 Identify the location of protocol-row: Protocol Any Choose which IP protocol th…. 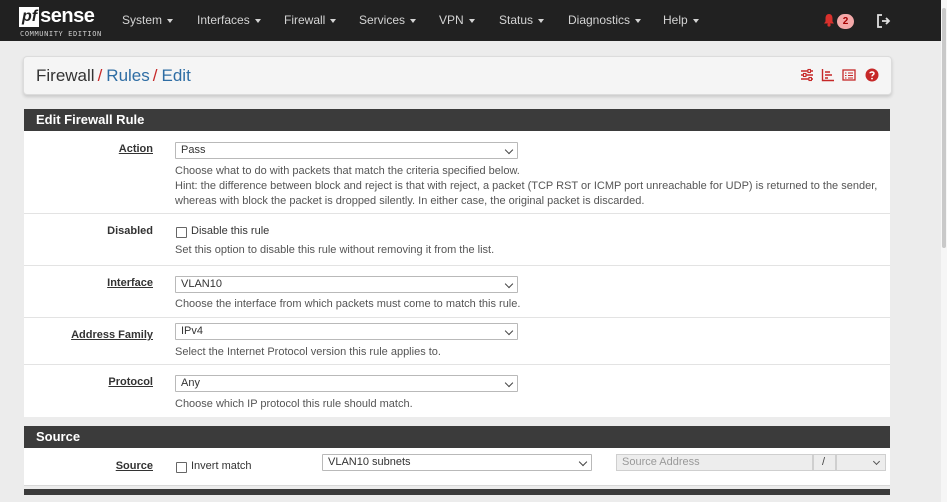
(457, 390).